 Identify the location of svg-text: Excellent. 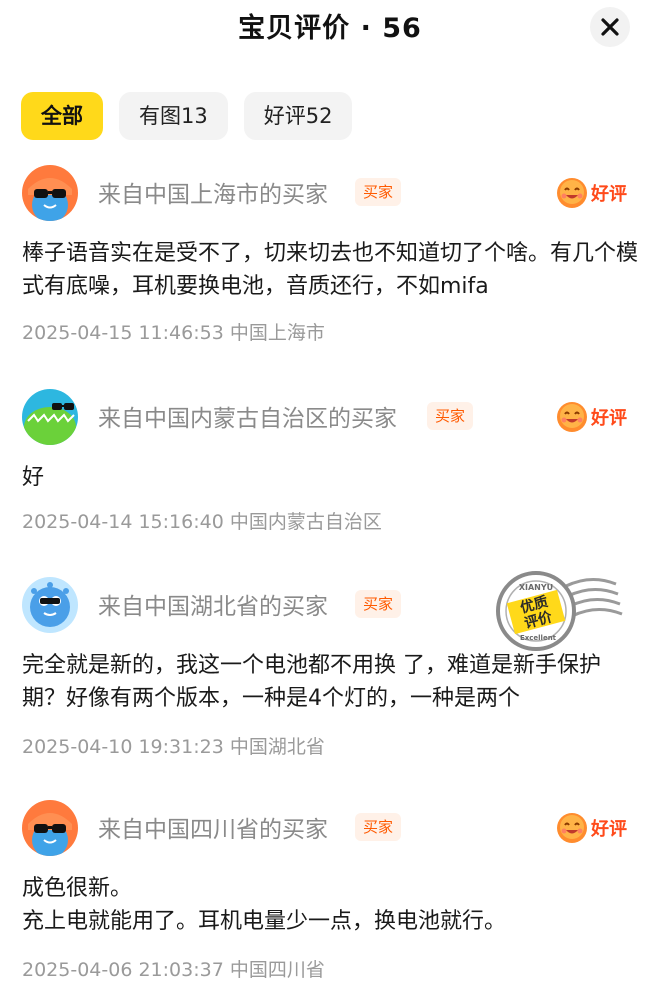
(538, 638).